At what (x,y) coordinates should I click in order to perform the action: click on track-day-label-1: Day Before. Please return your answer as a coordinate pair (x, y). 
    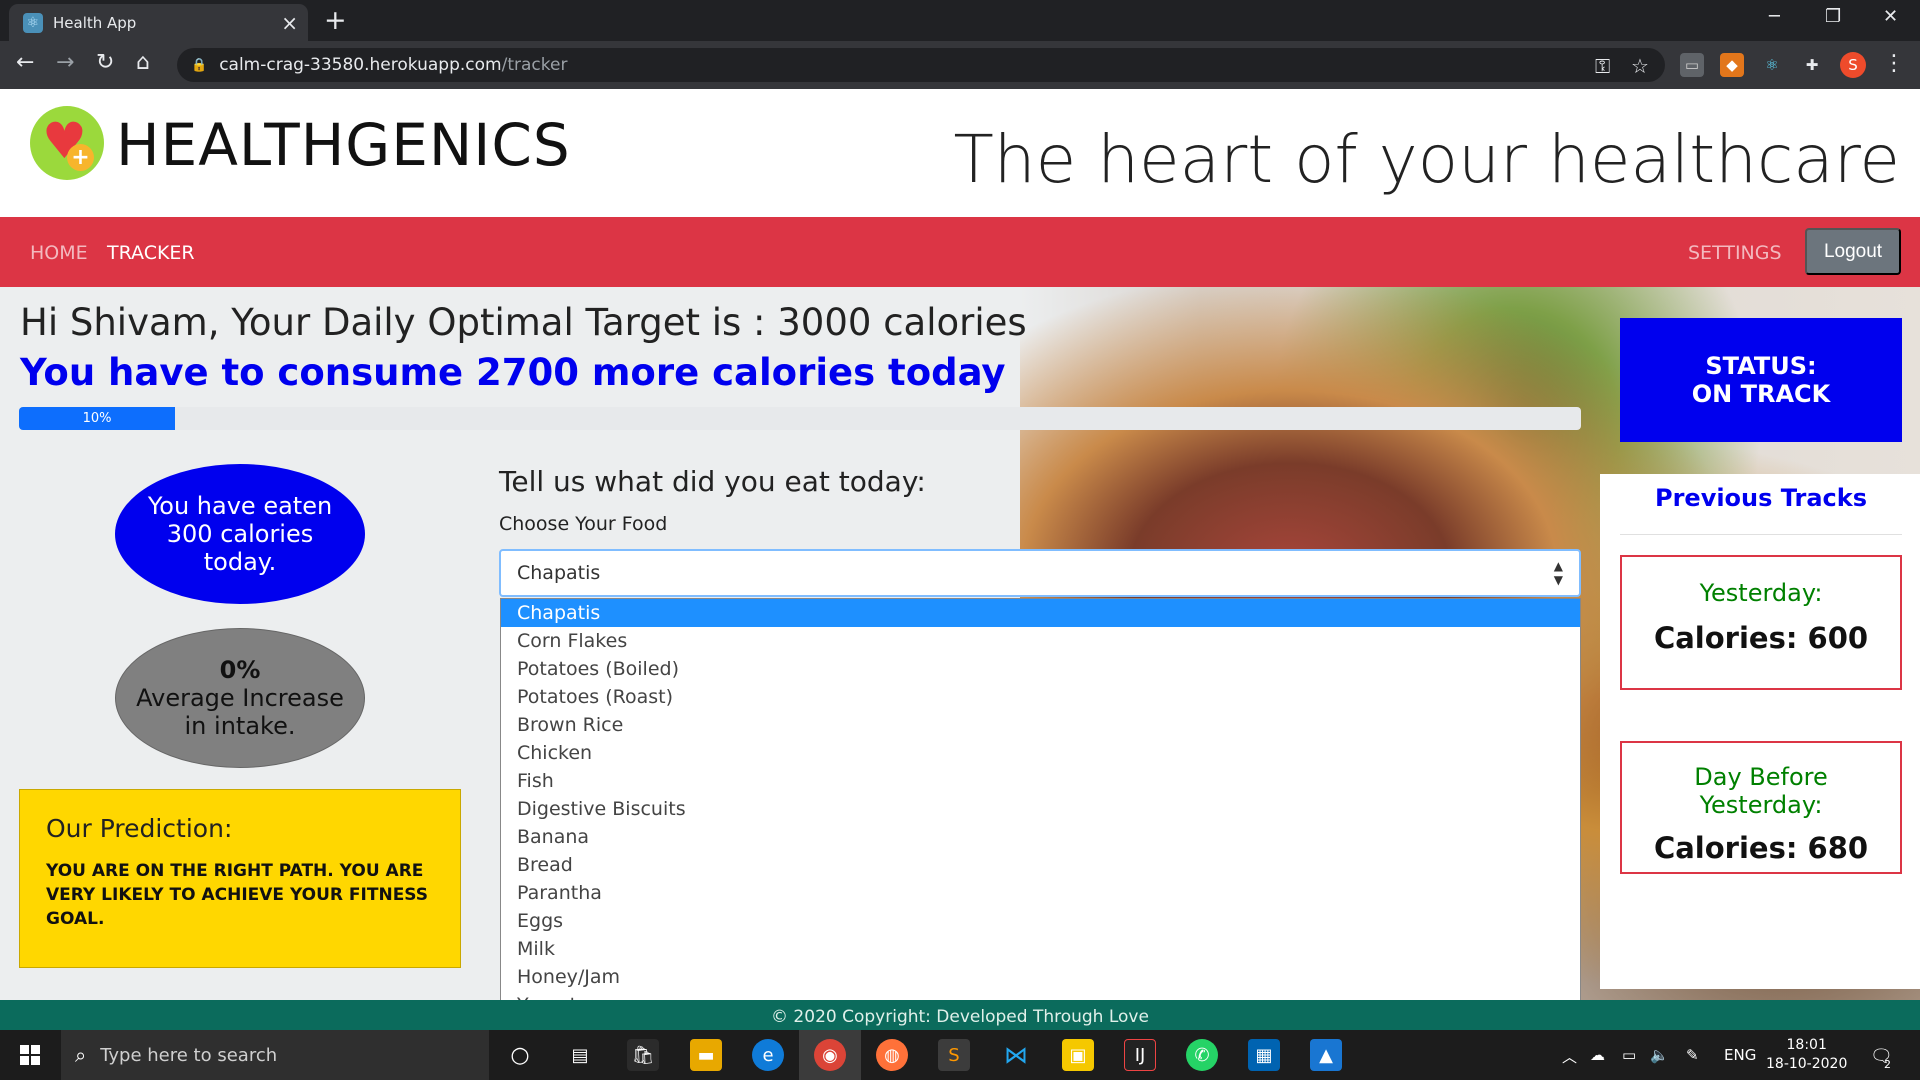
    Looking at the image, I should click on (1761, 777).